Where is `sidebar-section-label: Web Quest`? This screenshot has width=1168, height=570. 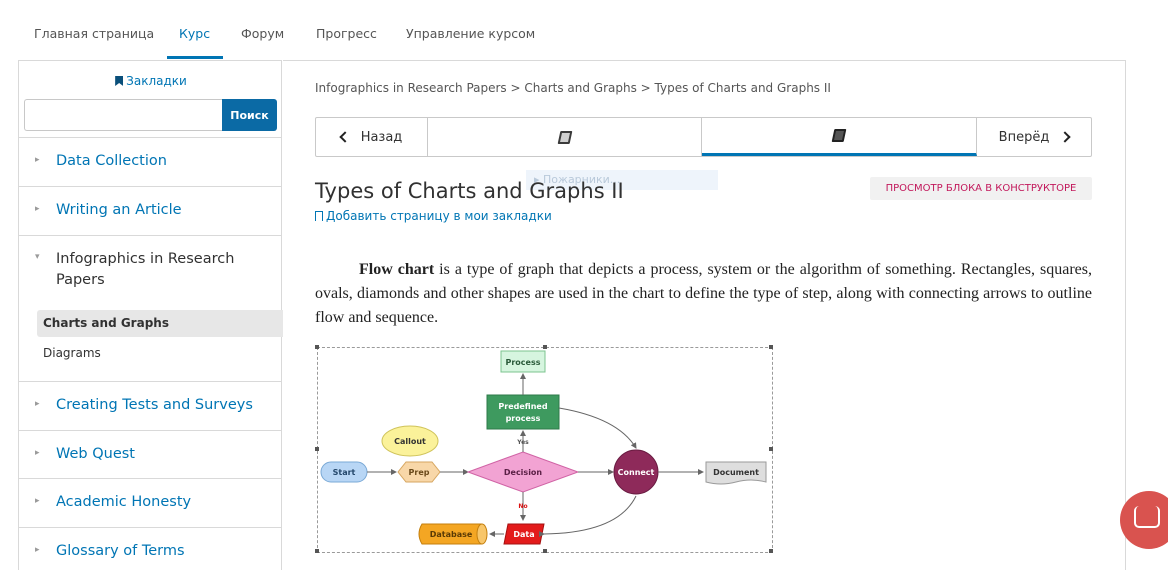 sidebar-section-label: Web Quest is located at coordinates (95, 454).